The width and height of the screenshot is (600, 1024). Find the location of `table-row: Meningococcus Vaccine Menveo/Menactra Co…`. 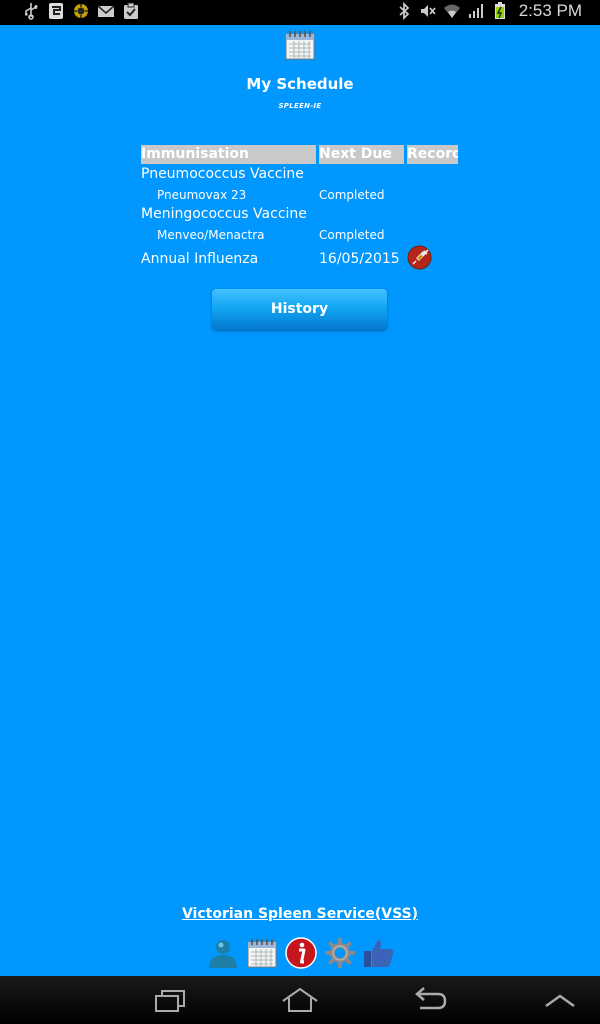

table-row: Meningococcus Vaccine Menveo/Menactra Co… is located at coordinates (301, 224).